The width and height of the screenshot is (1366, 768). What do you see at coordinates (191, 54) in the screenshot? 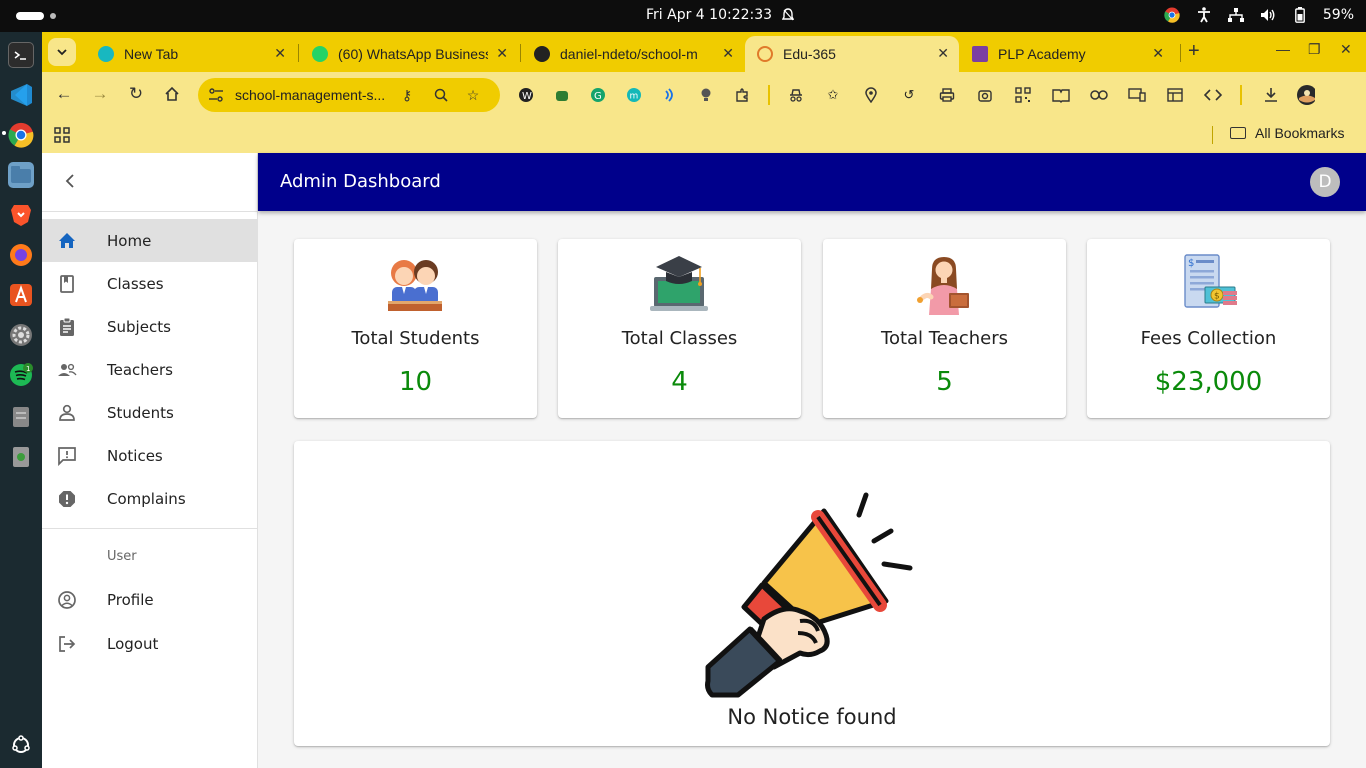
I see `tab-new-tab: New Tab ✕` at bounding box center [191, 54].